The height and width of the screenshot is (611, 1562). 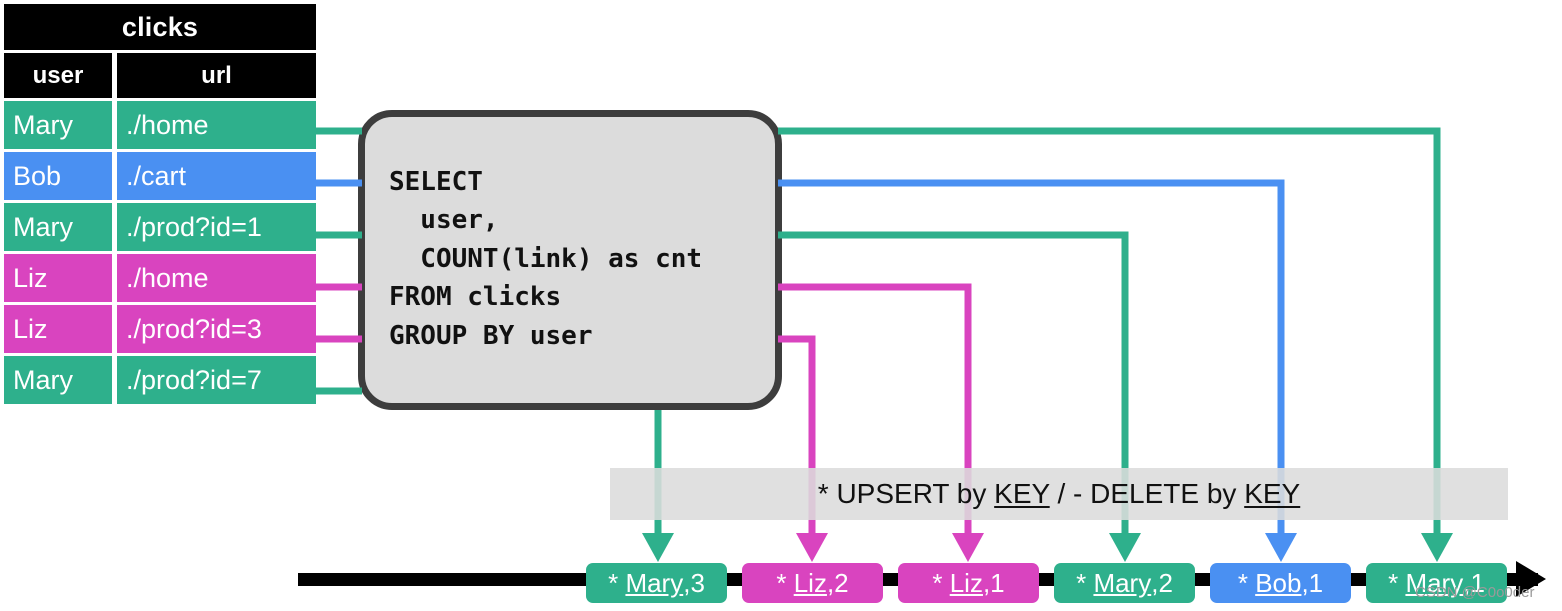 I want to click on record-value: ,3, so click(x=694, y=582).